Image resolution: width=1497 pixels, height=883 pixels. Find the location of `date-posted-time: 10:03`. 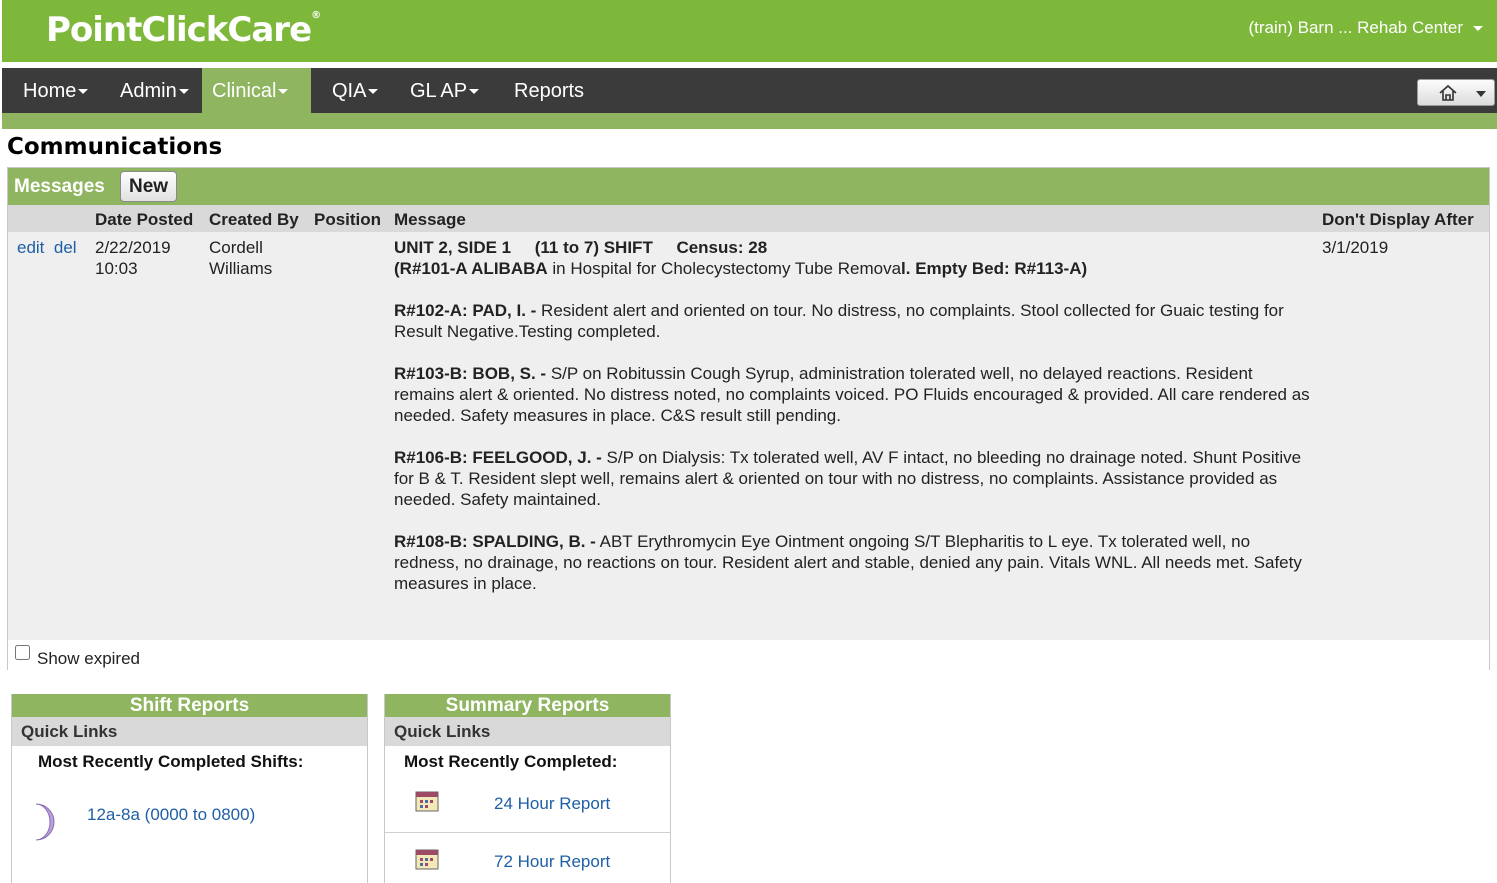

date-posted-time: 10:03 is located at coordinates (116, 268).